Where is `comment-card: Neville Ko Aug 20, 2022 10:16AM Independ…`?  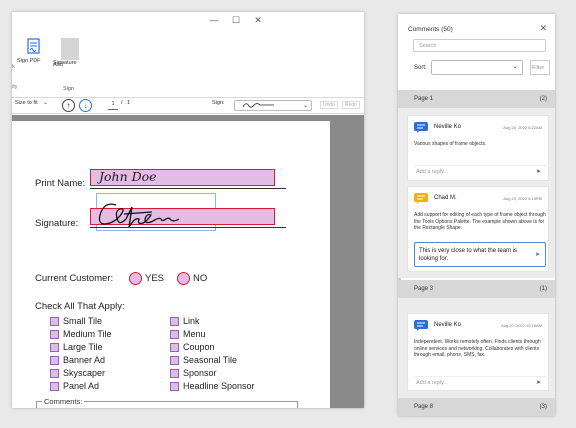 comment-card: Neville Ko Aug 20, 2022 10:16AM Independ… is located at coordinates (478, 352).